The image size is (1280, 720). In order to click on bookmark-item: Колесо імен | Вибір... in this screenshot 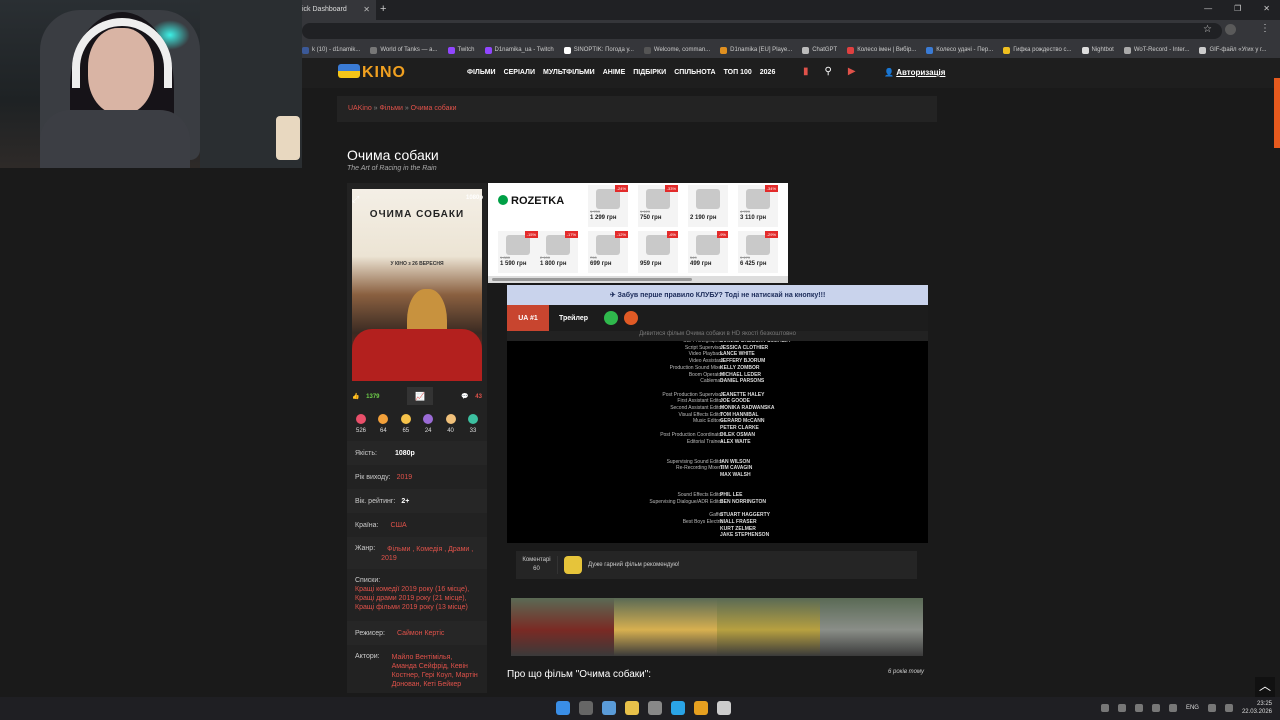, I will do `click(881, 50)`.